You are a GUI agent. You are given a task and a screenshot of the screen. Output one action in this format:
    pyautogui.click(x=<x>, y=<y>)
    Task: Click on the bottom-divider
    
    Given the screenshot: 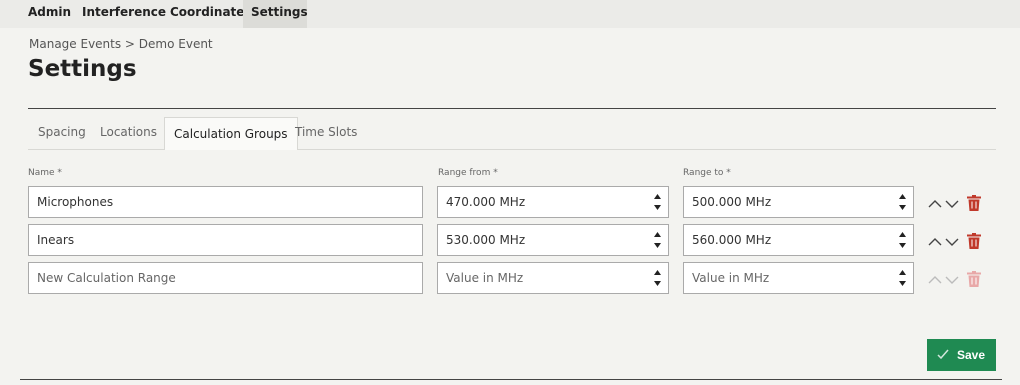 What is the action you would take?
    pyautogui.click(x=511, y=379)
    